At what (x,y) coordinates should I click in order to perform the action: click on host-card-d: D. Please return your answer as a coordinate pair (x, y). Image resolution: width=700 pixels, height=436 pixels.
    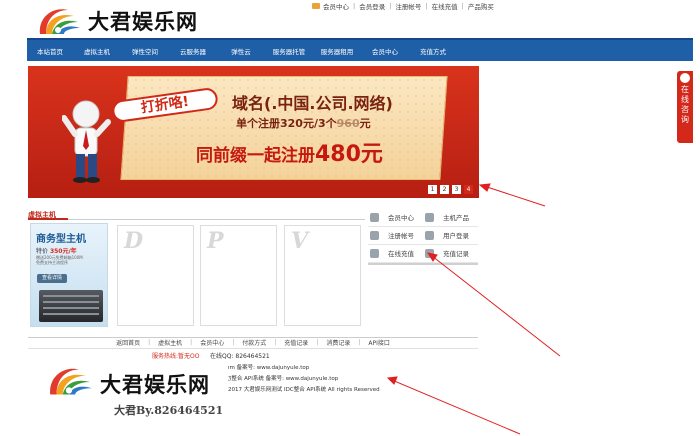
    Looking at the image, I should click on (155, 275).